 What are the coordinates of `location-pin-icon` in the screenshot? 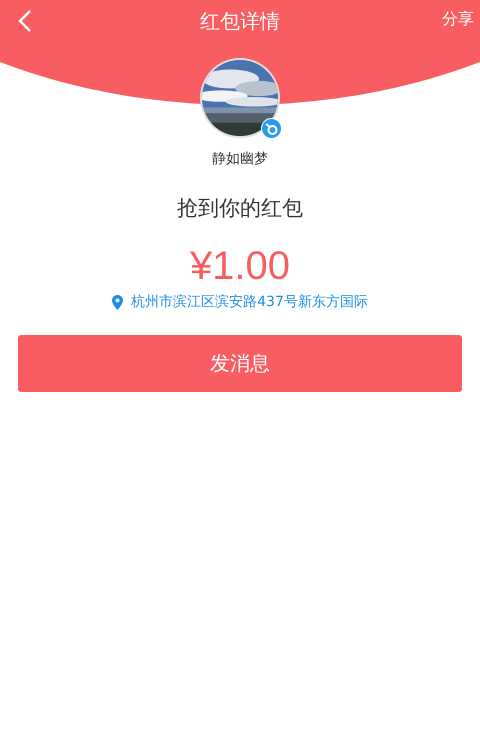 It's located at (118, 302).